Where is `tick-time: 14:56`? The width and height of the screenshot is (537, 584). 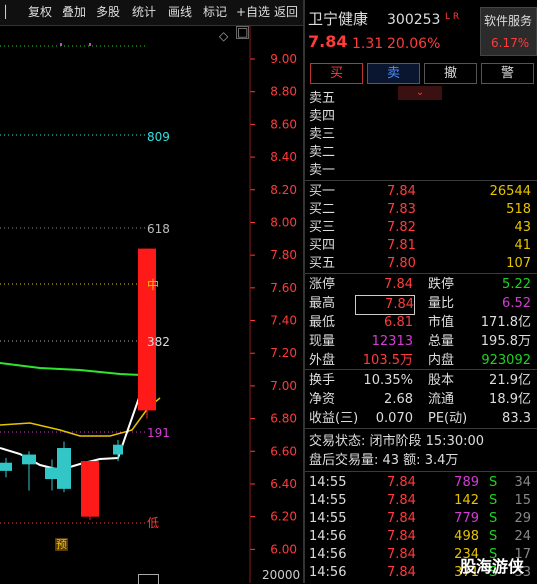 tick-time: 14:56 is located at coordinates (328, 536).